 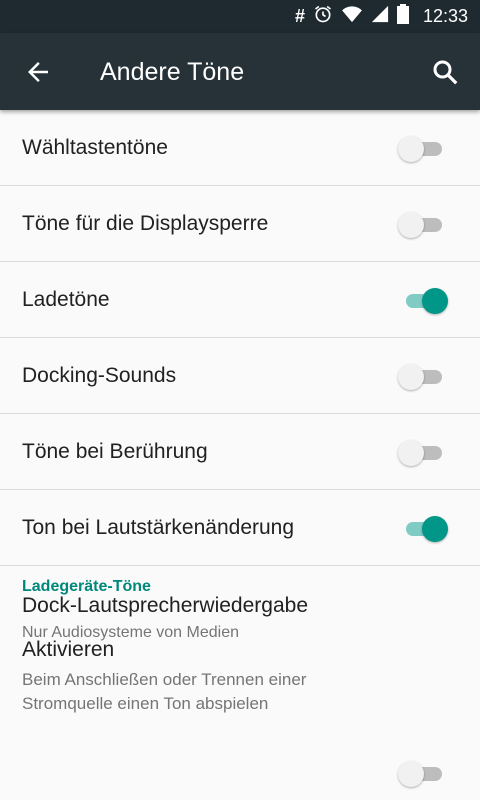 I want to click on wifi-icon, so click(x=352, y=16).